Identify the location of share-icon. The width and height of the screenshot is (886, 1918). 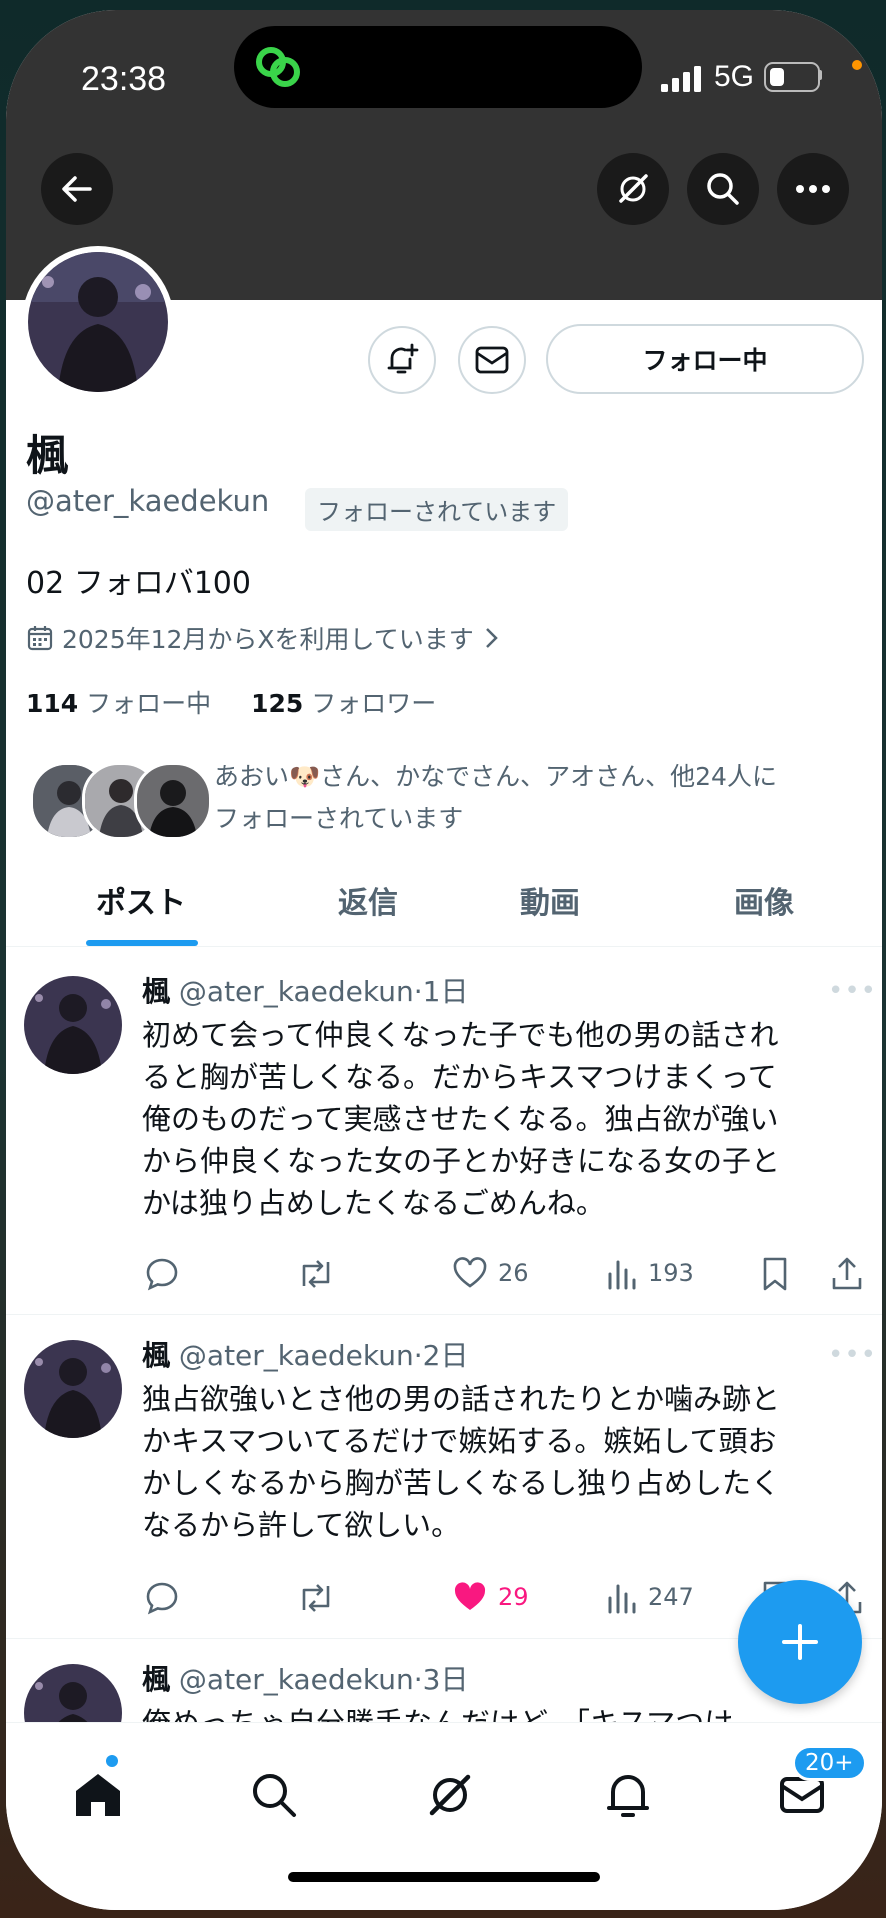
(847, 1273).